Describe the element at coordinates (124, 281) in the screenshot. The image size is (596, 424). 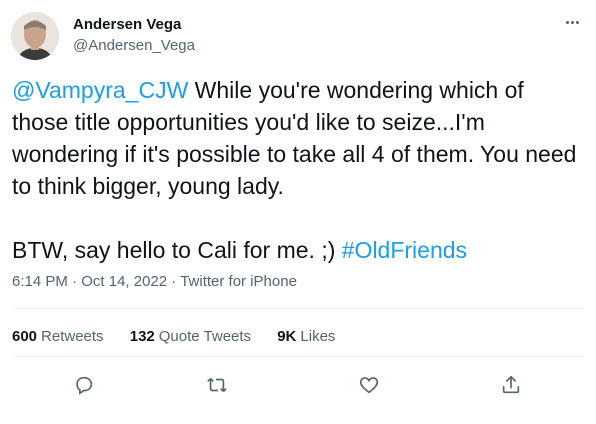
I see `tweet-date: Oct 14, 2022` at that location.